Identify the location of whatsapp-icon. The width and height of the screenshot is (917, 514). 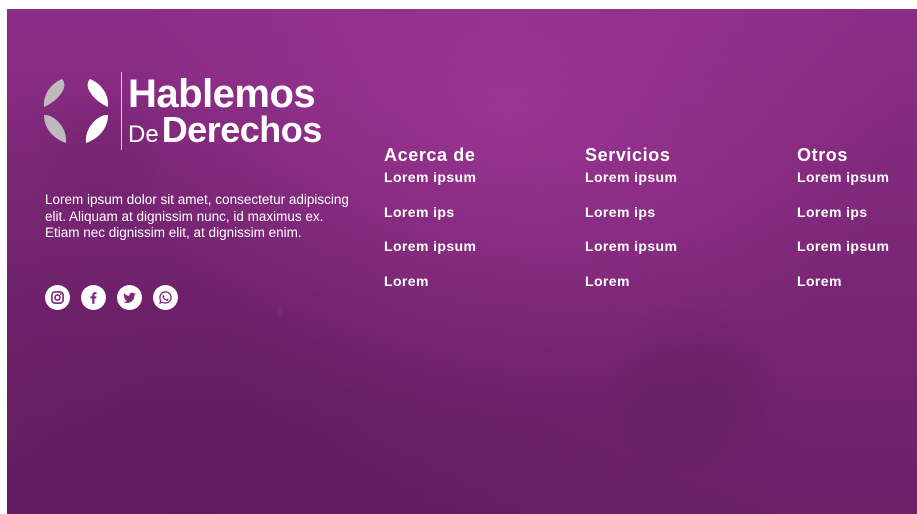
(165, 297).